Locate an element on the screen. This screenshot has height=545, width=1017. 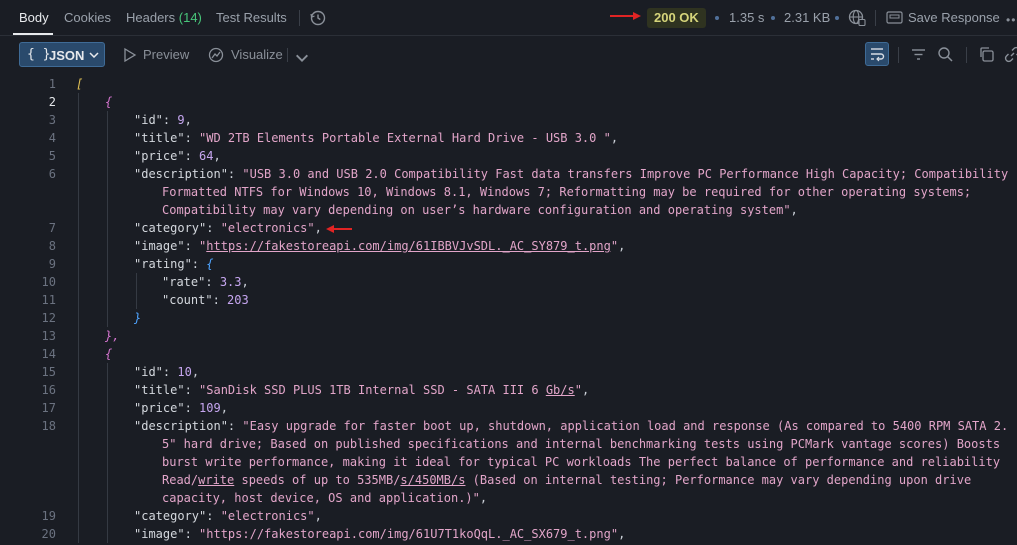
tab-headers-label: Headers is located at coordinates (151, 17).